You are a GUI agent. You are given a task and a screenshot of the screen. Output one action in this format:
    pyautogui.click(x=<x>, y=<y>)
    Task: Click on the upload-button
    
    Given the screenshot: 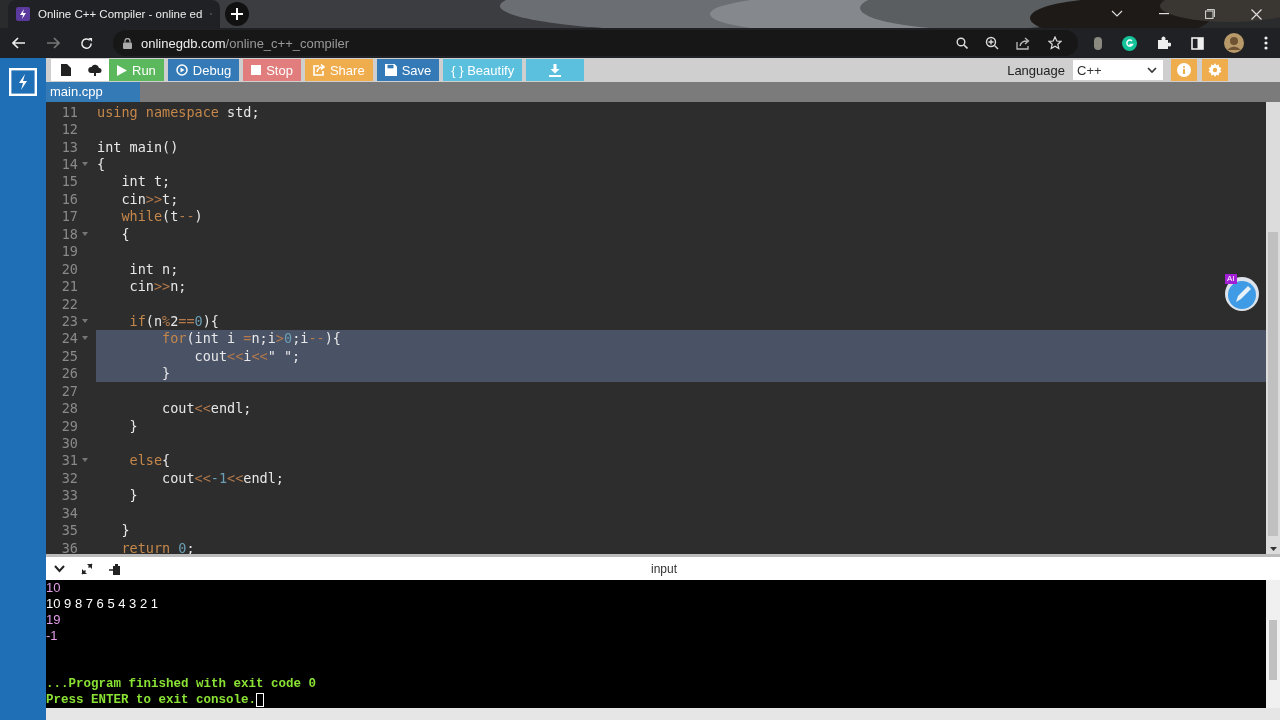 What is the action you would take?
    pyautogui.click(x=94, y=70)
    